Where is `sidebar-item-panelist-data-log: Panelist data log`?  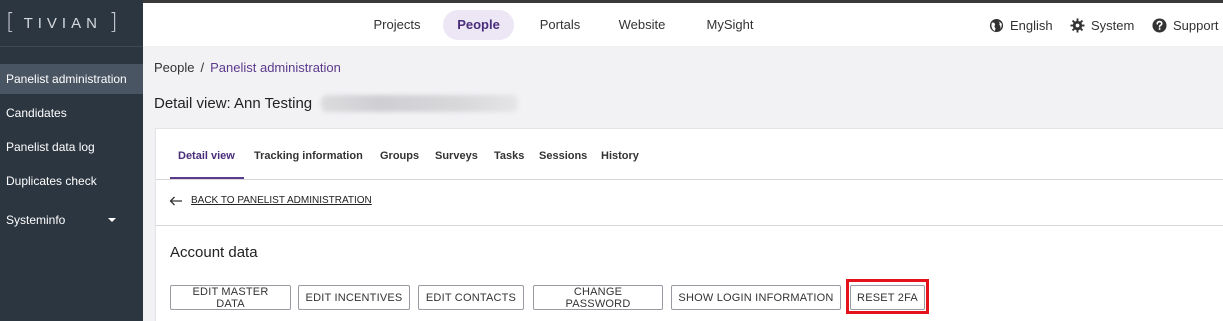
sidebar-item-panelist-data-log: Panelist data log is located at coordinates (71, 147).